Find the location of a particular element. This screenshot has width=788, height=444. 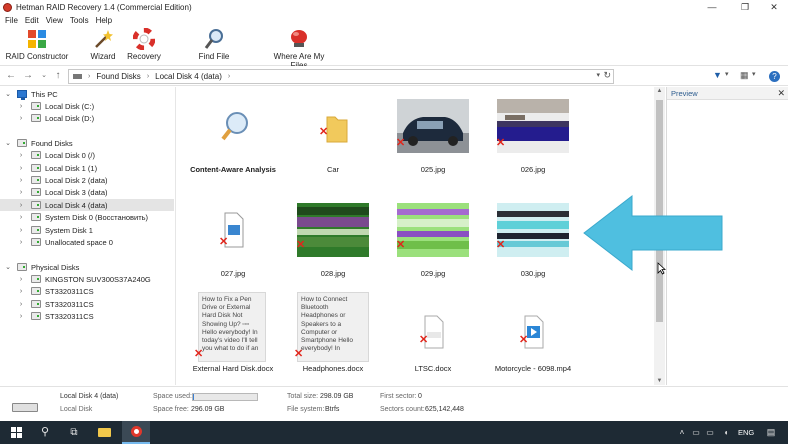

menu-view: View is located at coordinates (54, 20).